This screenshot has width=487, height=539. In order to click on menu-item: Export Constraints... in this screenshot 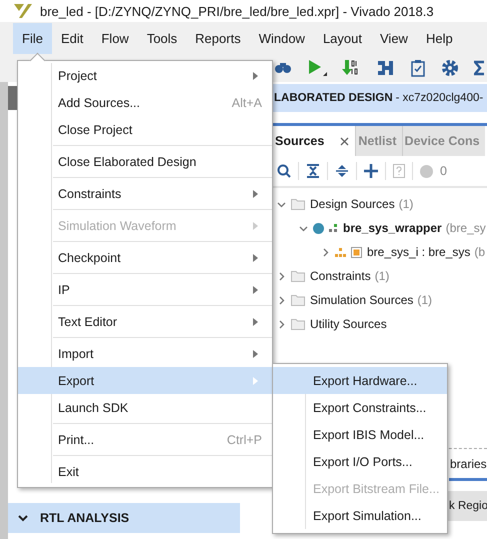, I will do `click(360, 407)`.